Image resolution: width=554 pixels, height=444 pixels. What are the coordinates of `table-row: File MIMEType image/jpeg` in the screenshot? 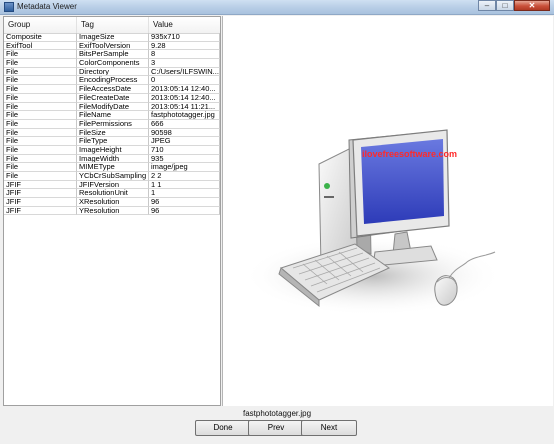 It's located at (112, 167).